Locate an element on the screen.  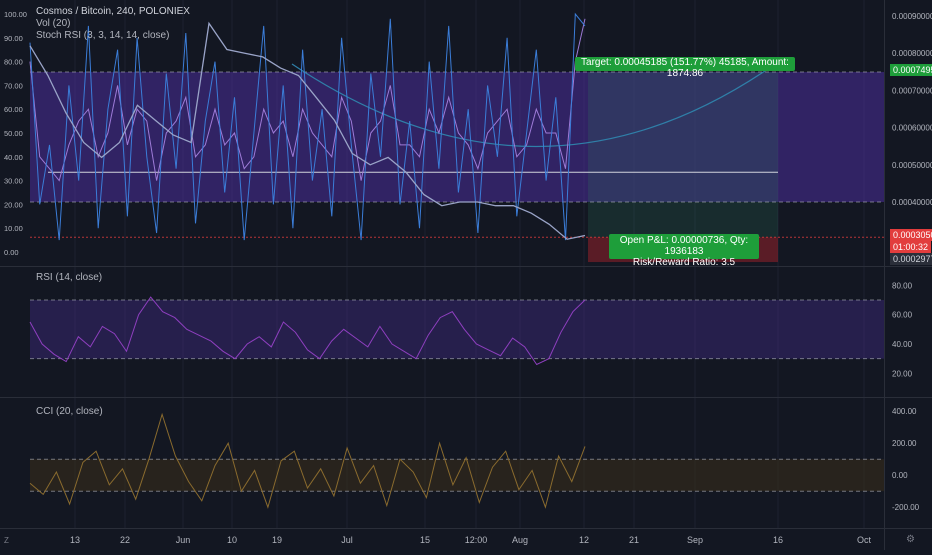
time-axis-label: Aug is located at coordinates (520, 540).